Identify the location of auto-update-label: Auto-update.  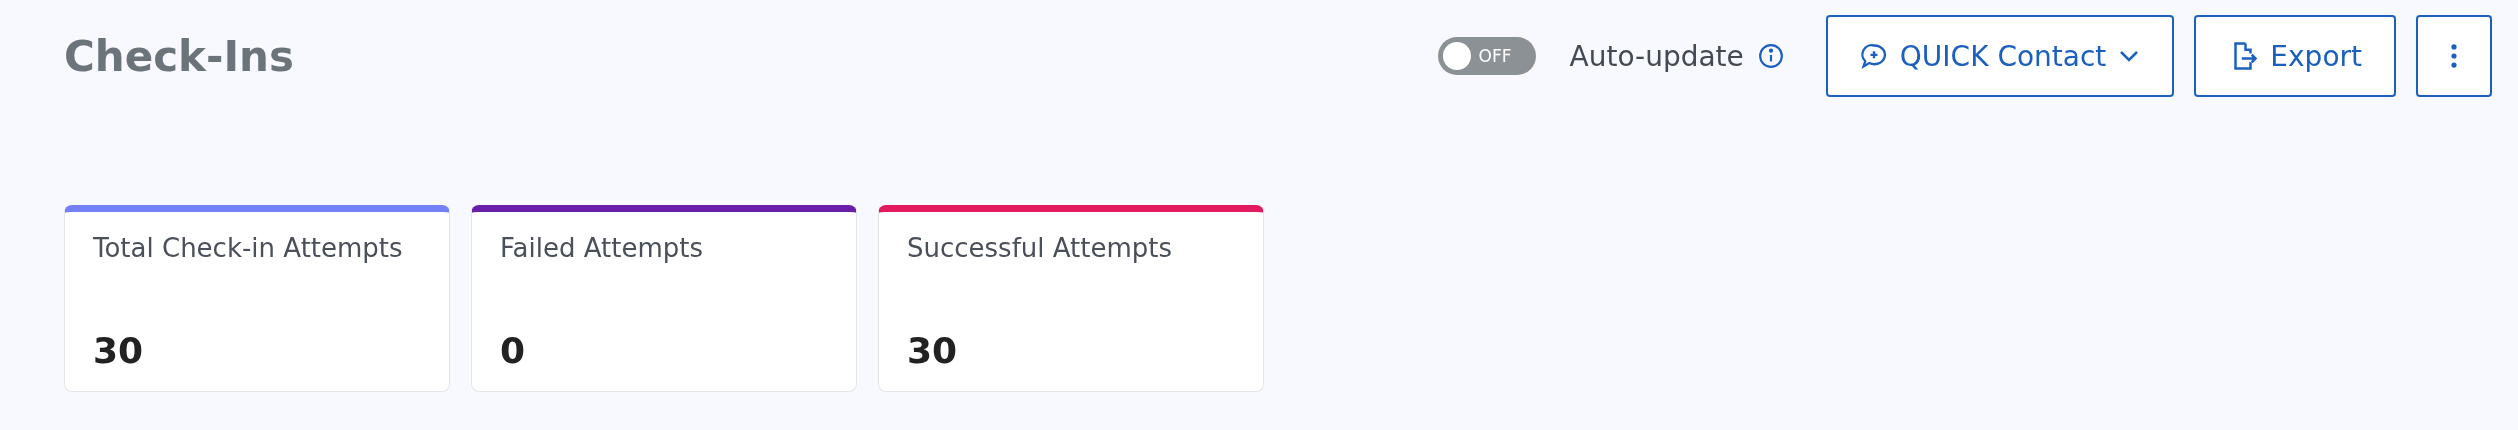
(1656, 56).